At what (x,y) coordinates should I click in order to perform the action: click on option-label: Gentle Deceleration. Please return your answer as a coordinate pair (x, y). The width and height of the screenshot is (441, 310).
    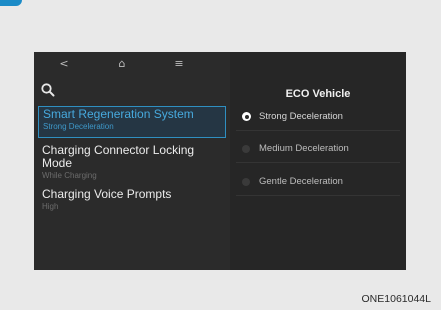
    Looking at the image, I should click on (301, 181).